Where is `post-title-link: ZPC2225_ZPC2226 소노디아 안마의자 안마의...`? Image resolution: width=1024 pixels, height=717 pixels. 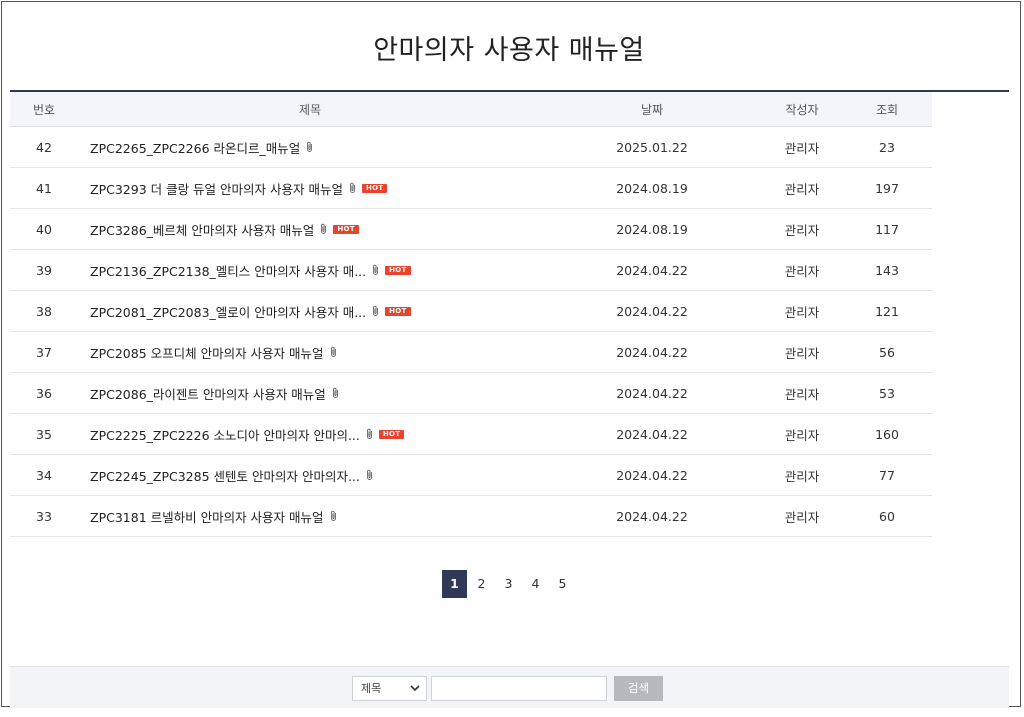 post-title-link: ZPC2225_ZPC2226 소노디아 안마의자 안마의... is located at coordinates (225, 434).